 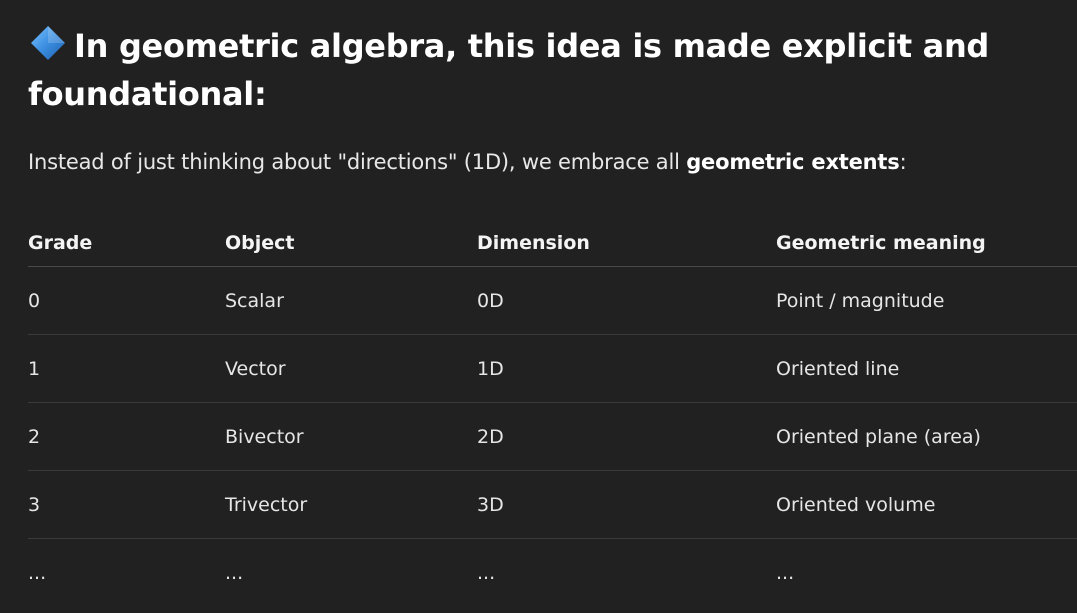 What do you see at coordinates (254, 300) in the screenshot?
I see `cell-object: Scalar` at bounding box center [254, 300].